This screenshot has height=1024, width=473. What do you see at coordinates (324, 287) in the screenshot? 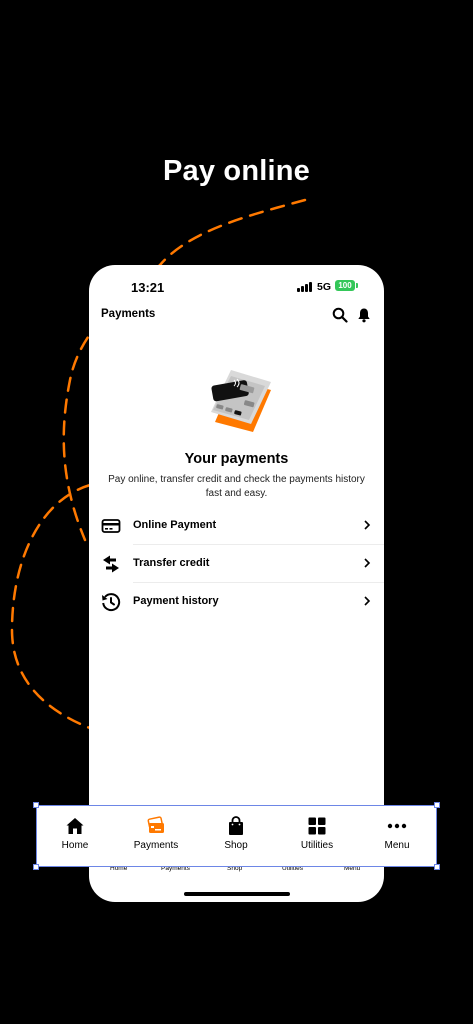
I see `network-label: 5G` at bounding box center [324, 287].